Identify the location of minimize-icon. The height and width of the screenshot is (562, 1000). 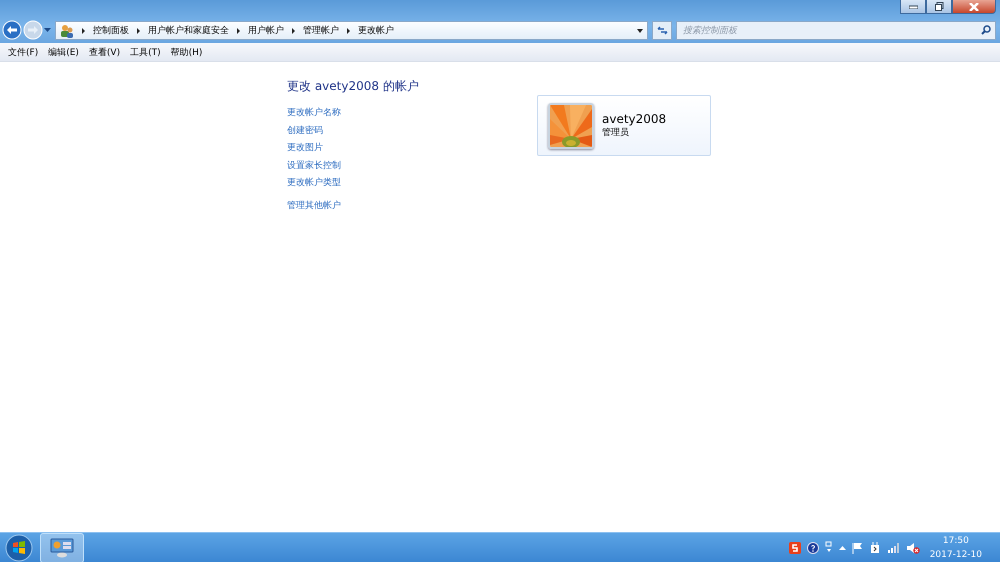
(913, 6).